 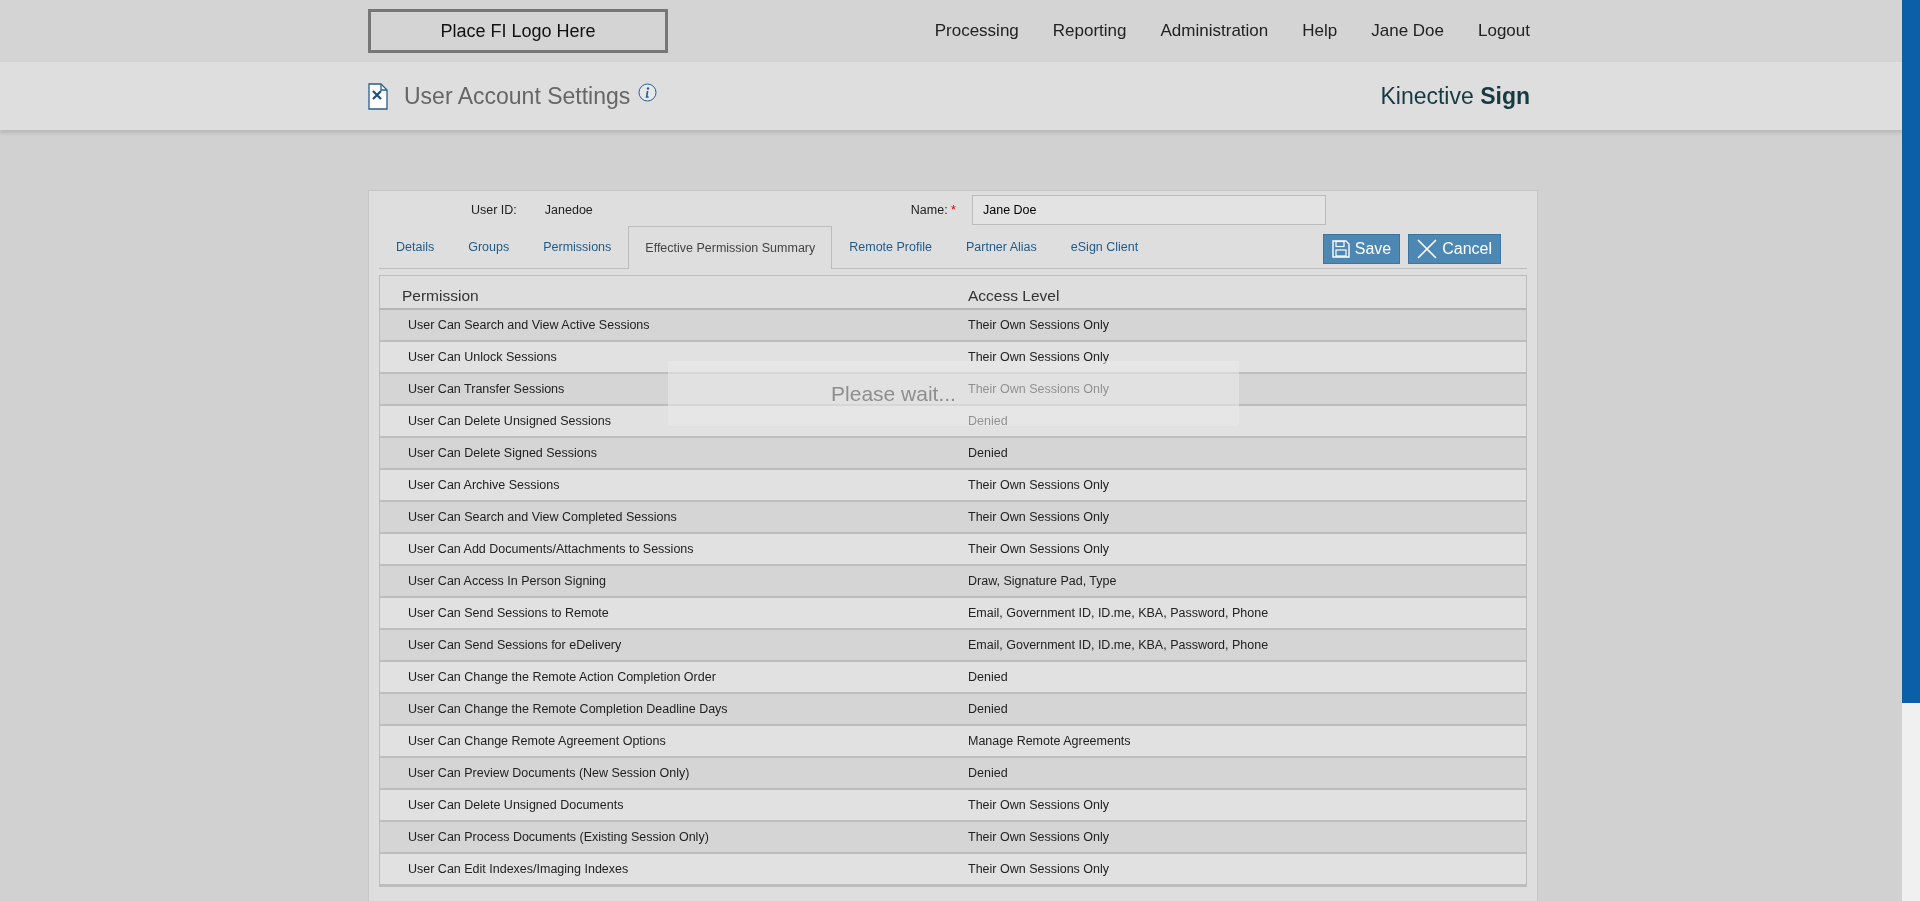 I want to click on table-cell: User Can Delete Unsigned Documents, so click(x=516, y=804).